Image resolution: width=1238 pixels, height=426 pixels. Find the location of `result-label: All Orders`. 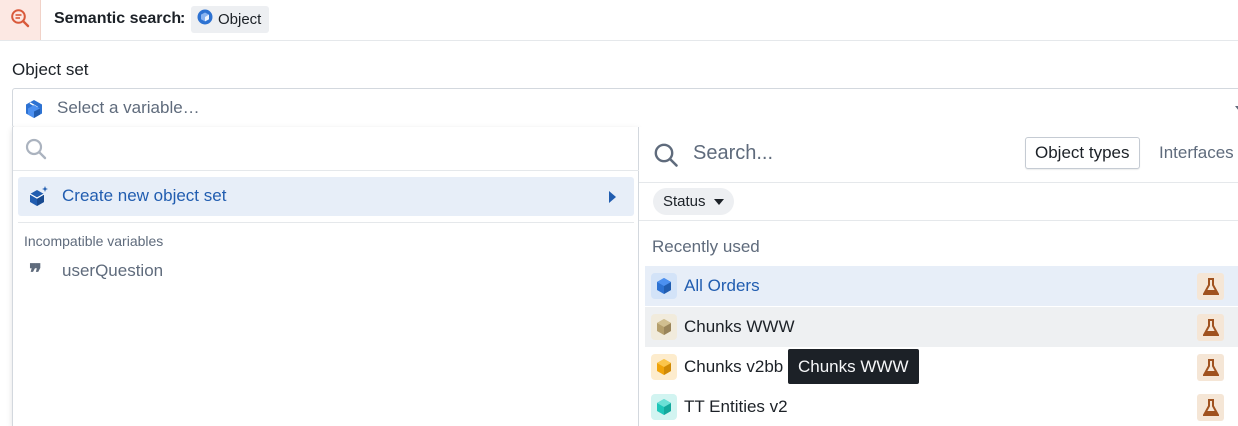

result-label: All Orders is located at coordinates (722, 285).